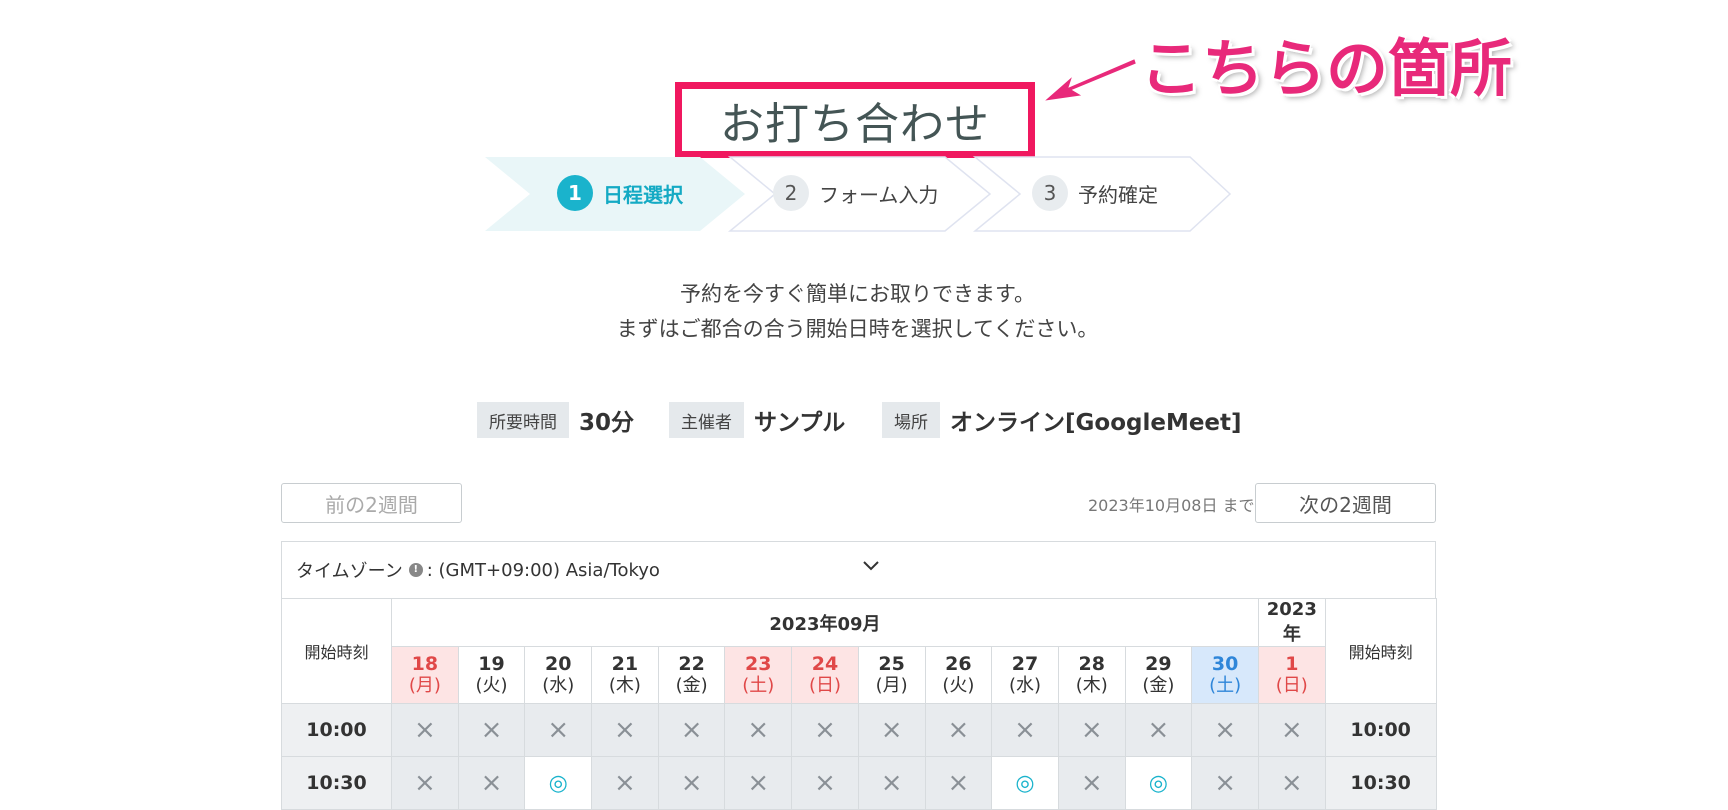  Describe the element at coordinates (911, 420) in the screenshot. I see `place-label: 場所` at that location.